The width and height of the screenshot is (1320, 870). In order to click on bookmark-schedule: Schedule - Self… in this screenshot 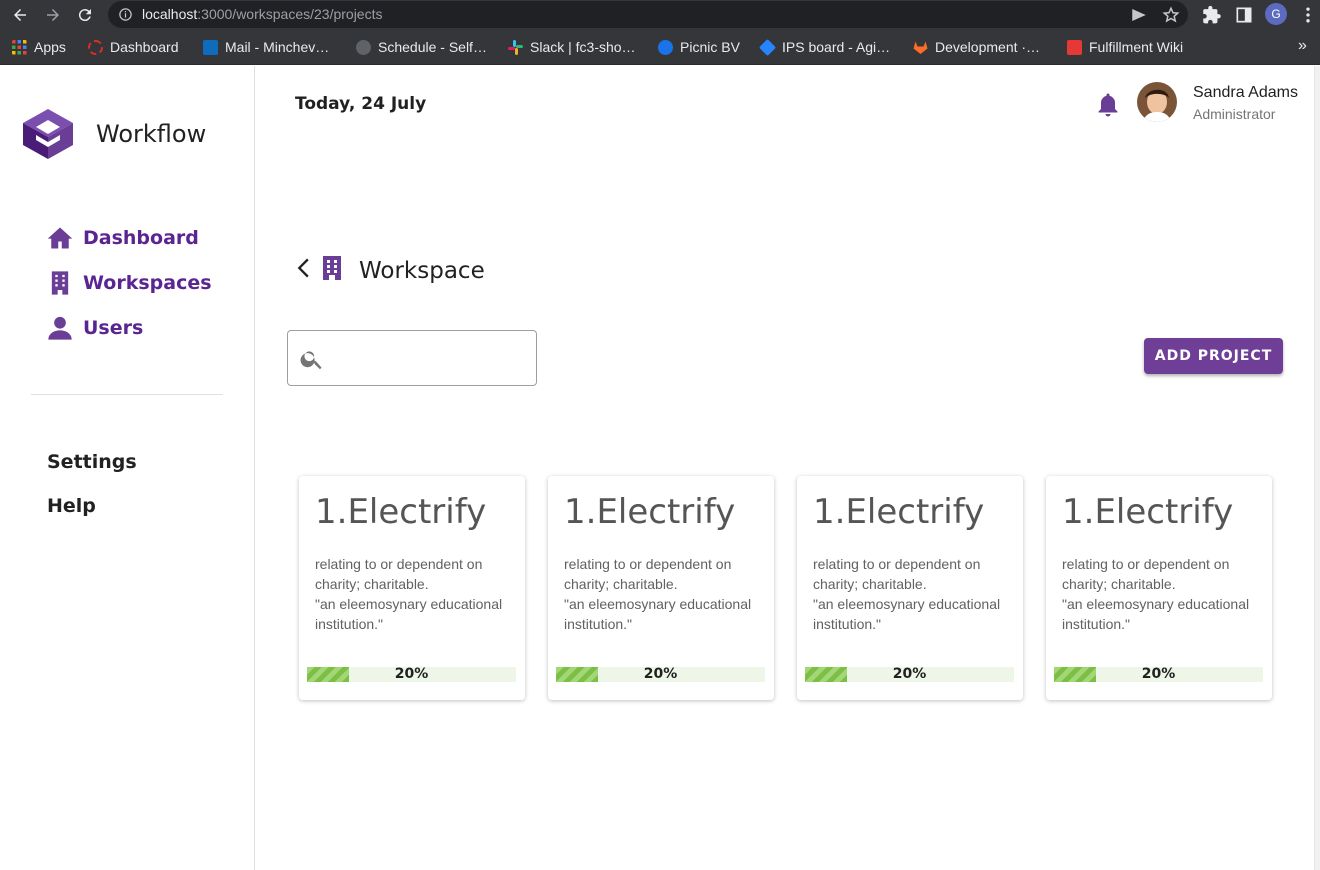, I will do `click(421, 47)`.